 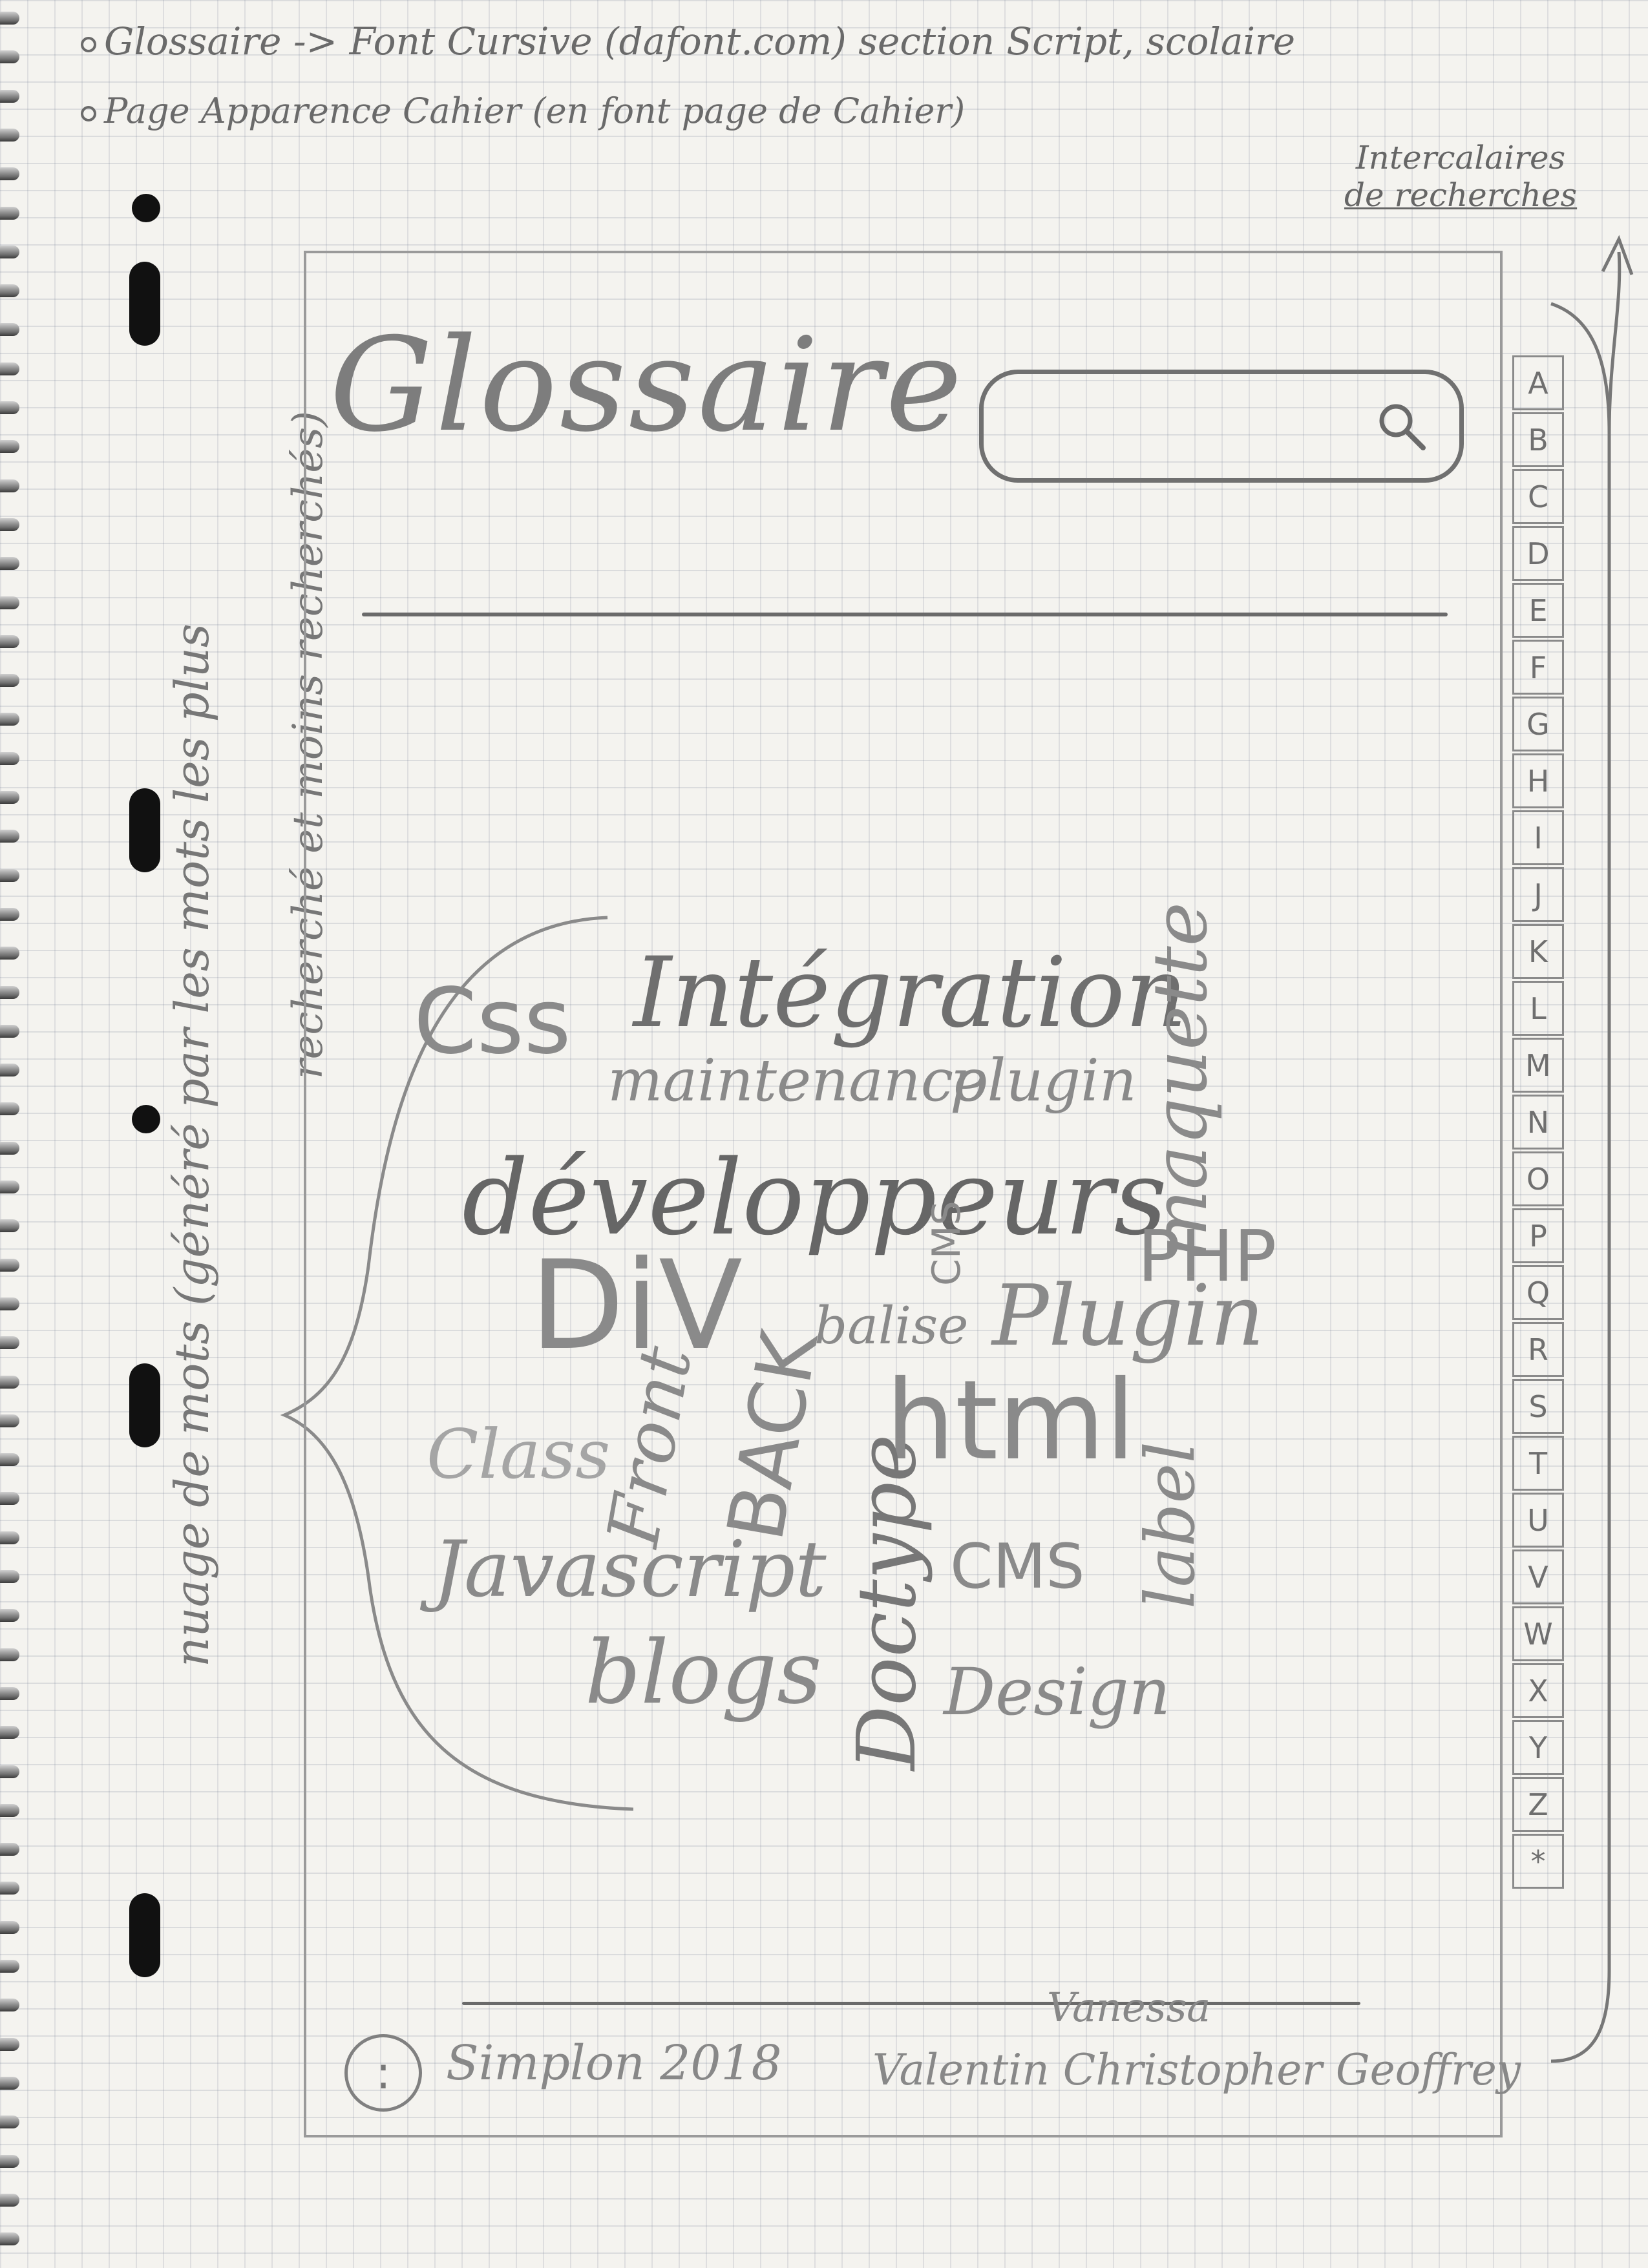 I want to click on tab-q: Q, so click(x=1538, y=1292).